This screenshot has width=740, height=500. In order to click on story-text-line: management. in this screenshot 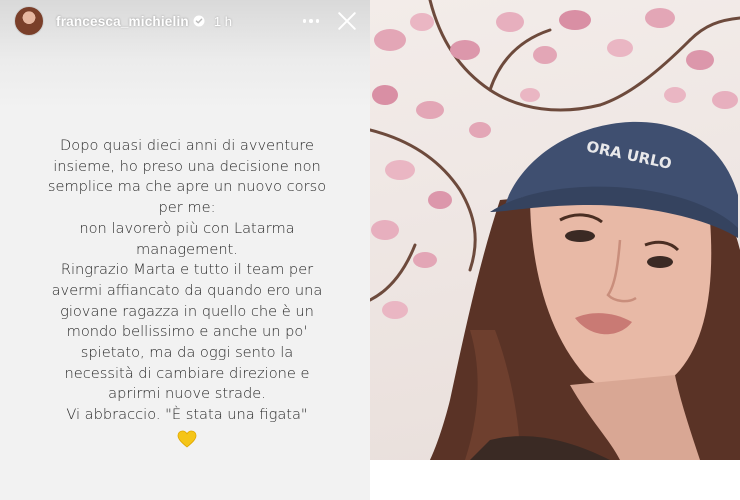, I will do `click(187, 249)`.